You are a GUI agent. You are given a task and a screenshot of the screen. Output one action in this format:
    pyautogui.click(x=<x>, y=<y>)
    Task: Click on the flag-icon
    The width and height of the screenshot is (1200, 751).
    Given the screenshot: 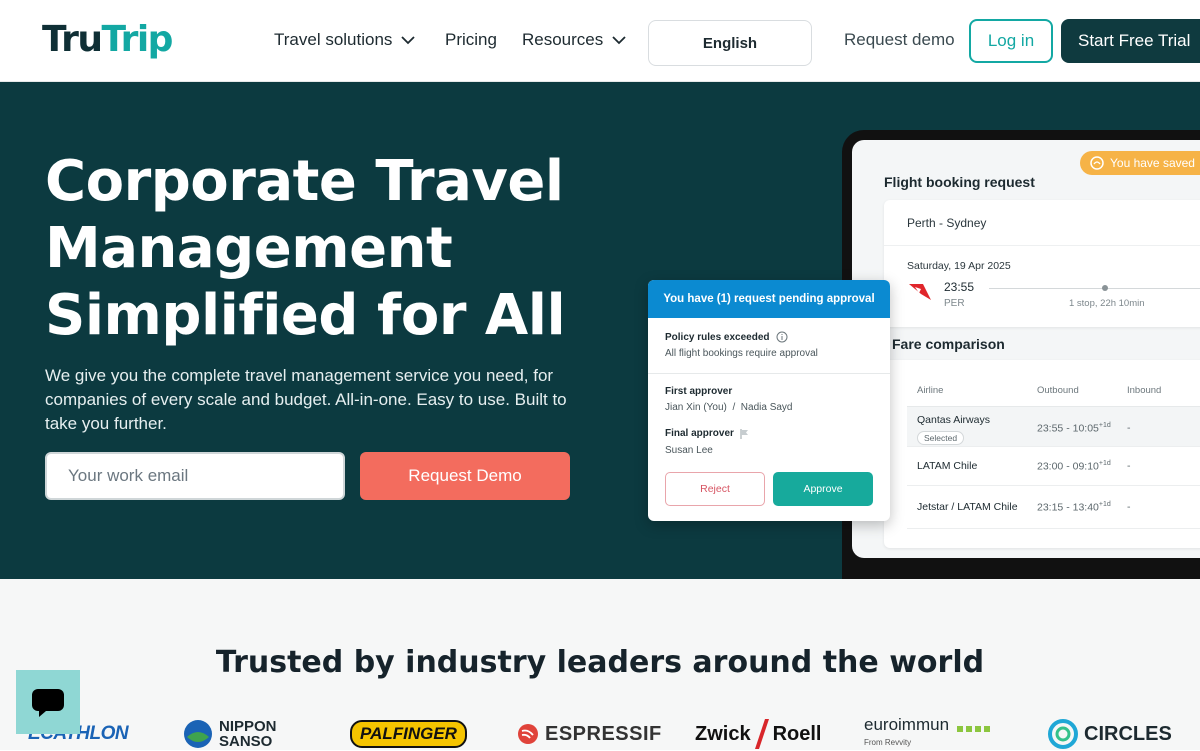 What is the action you would take?
    pyautogui.click(x=744, y=433)
    